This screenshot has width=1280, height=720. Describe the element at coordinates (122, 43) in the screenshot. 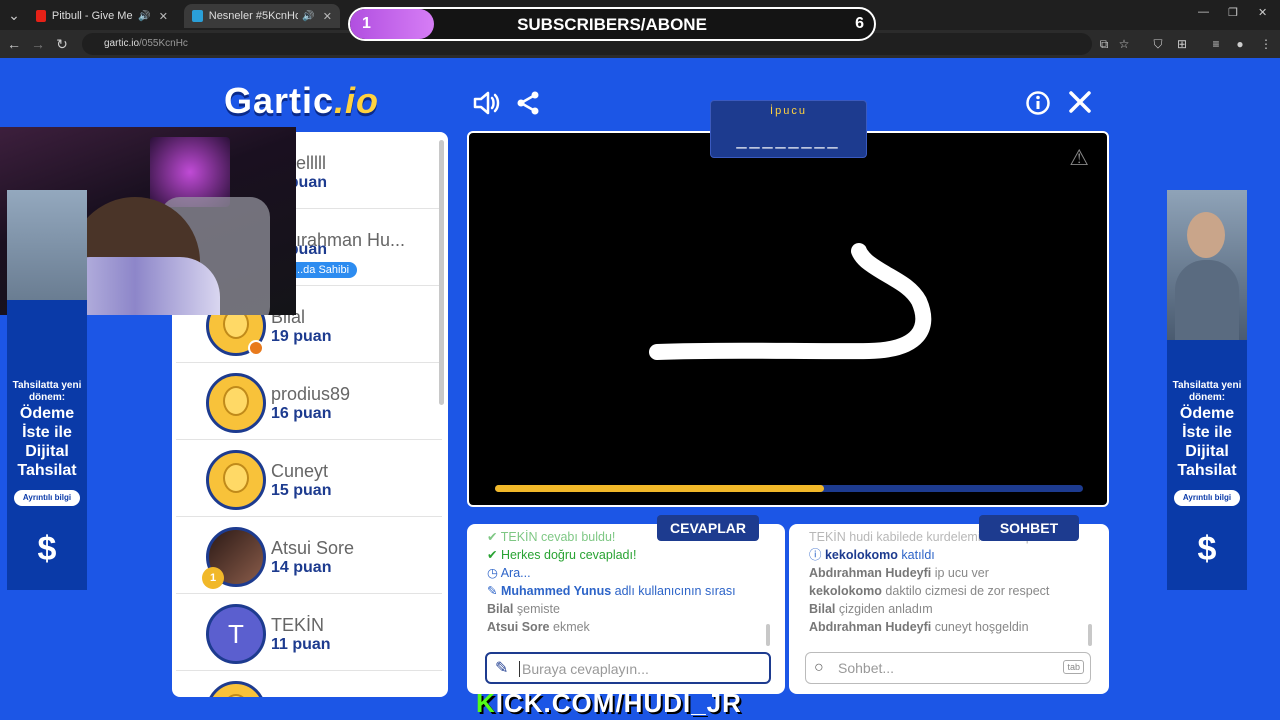

I see `url-host: gartic.io` at that location.